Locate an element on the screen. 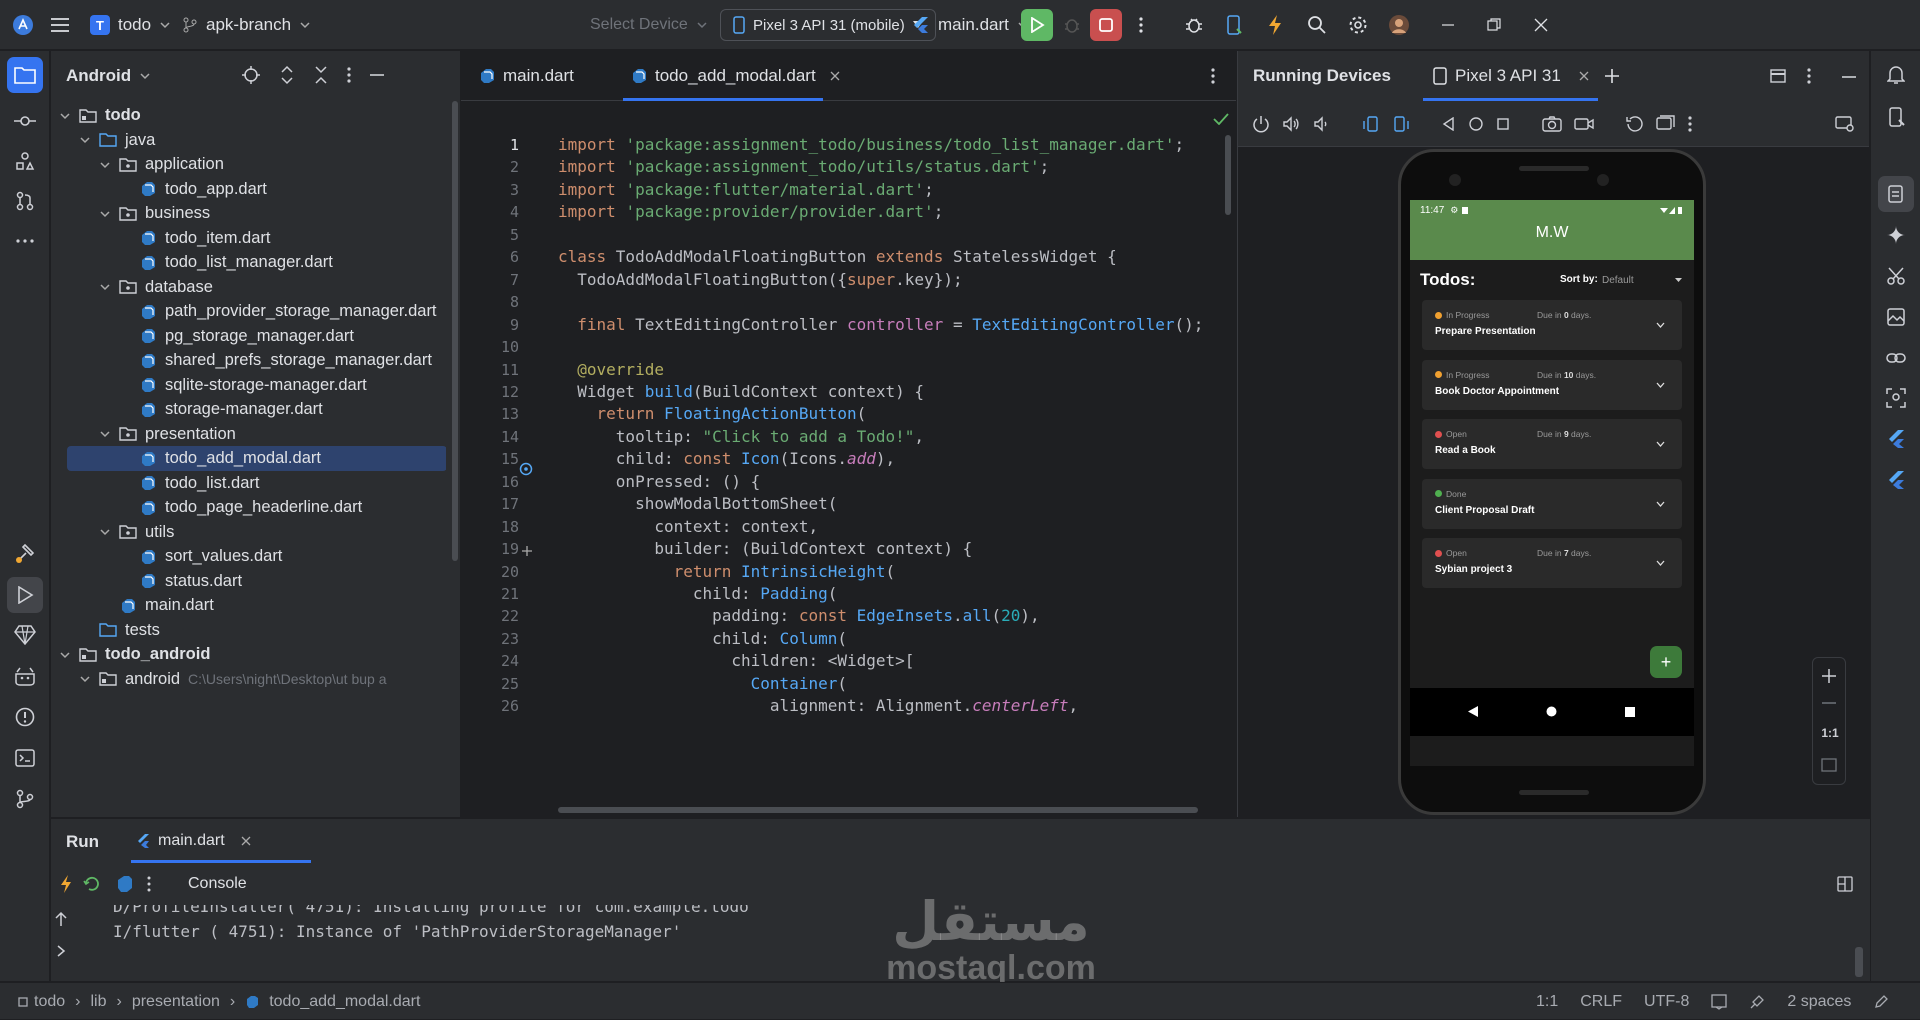 This screenshot has height=1020, width=1920. device-explorer-tool-button is located at coordinates (1896, 398).